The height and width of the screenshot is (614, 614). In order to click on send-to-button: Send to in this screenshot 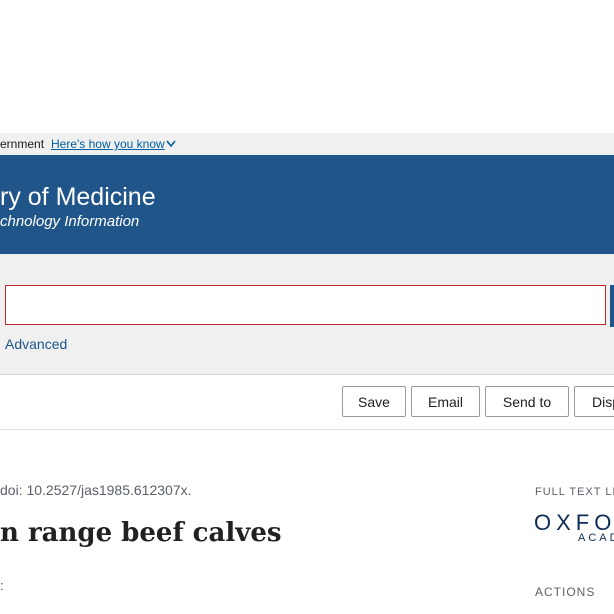, I will do `click(527, 401)`.